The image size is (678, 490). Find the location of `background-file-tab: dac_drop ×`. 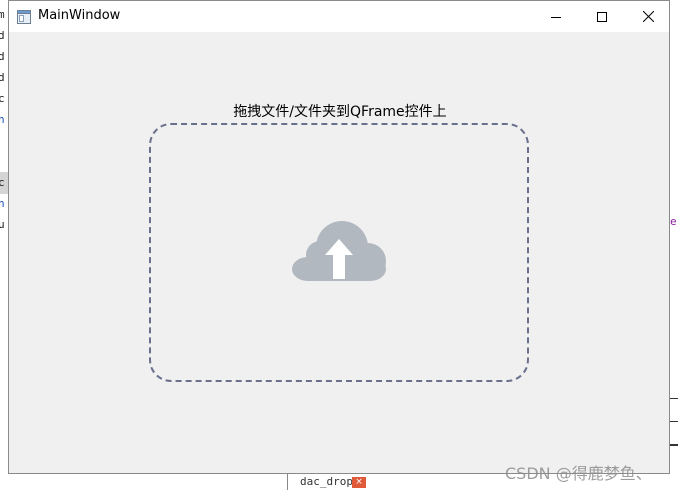

background-file-tab: dac_drop × is located at coordinates (337, 482).